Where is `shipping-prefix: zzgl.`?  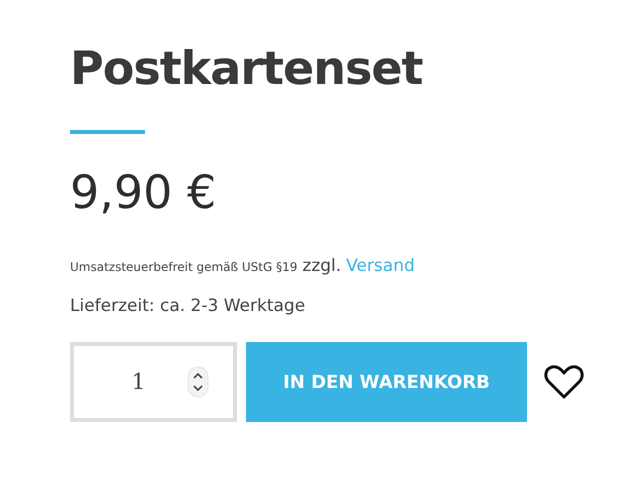 shipping-prefix: zzgl. is located at coordinates (322, 266).